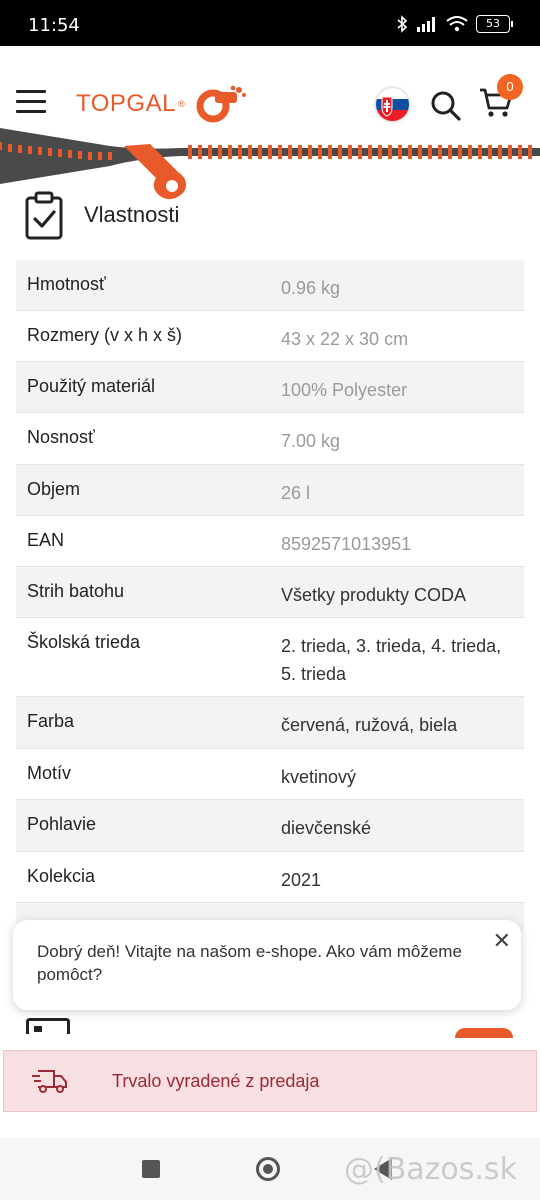 Image resolution: width=540 pixels, height=1200 pixels. I want to click on table-row: Kolekcia 2021, so click(270, 877).